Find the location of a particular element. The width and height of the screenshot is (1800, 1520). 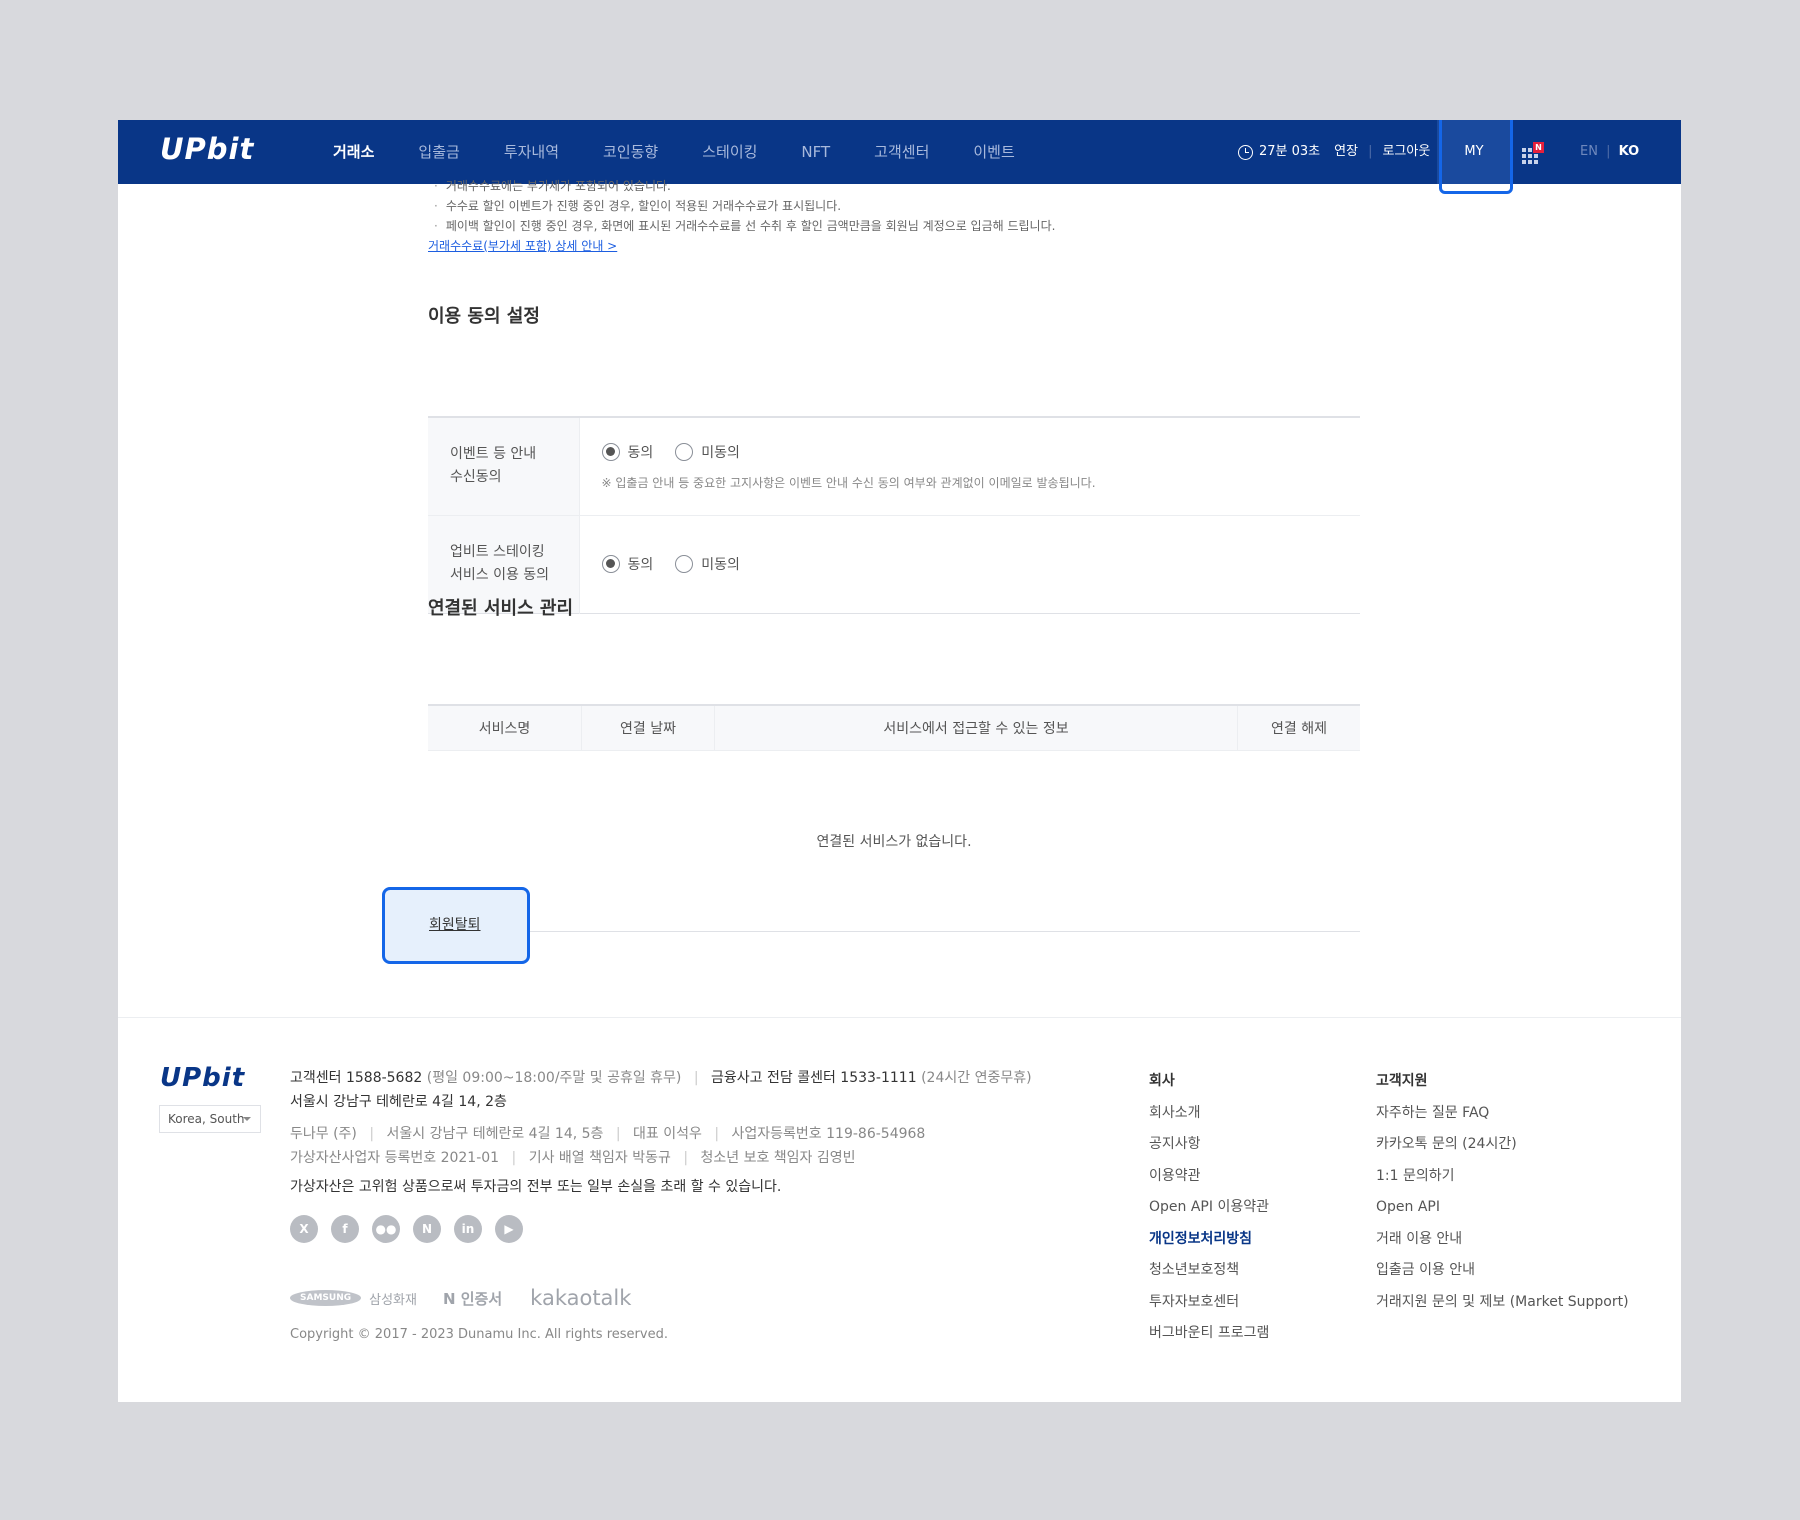

nav-customer-center: 고객센터 is located at coordinates (901, 152).